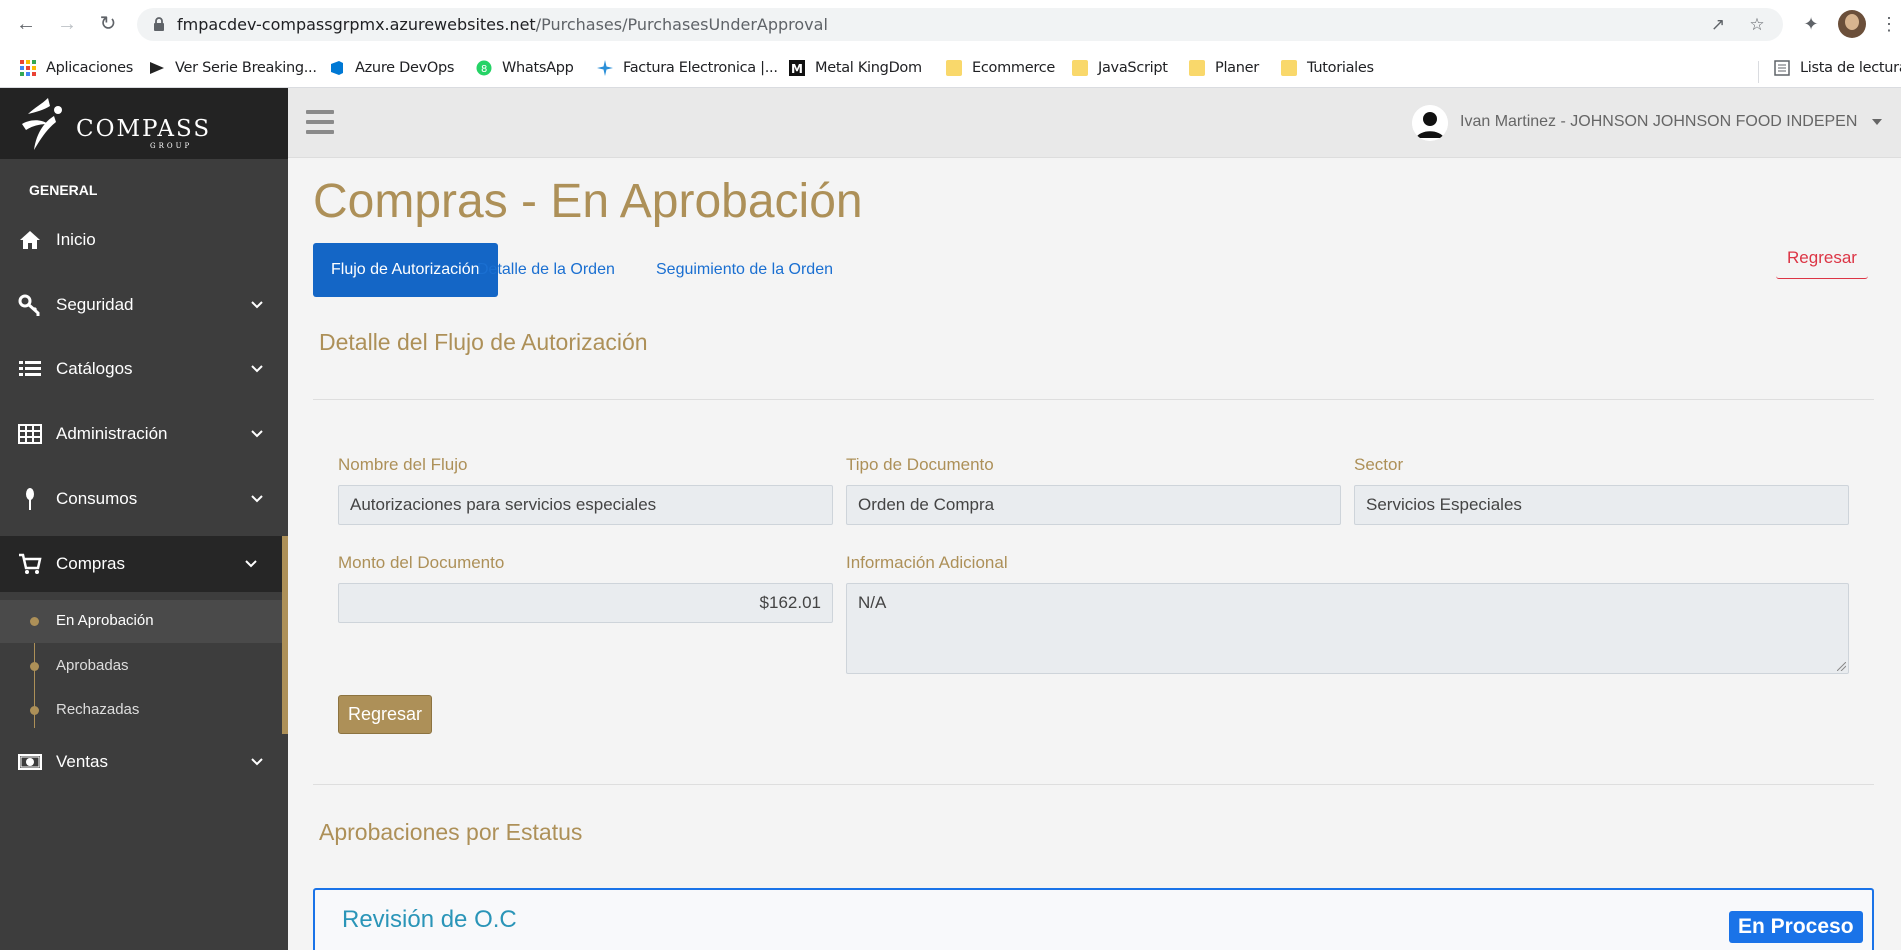 The image size is (1901, 950). Describe the element at coordinates (1120, 68) in the screenshot. I see `bookmark-javascript: JavaScript` at that location.